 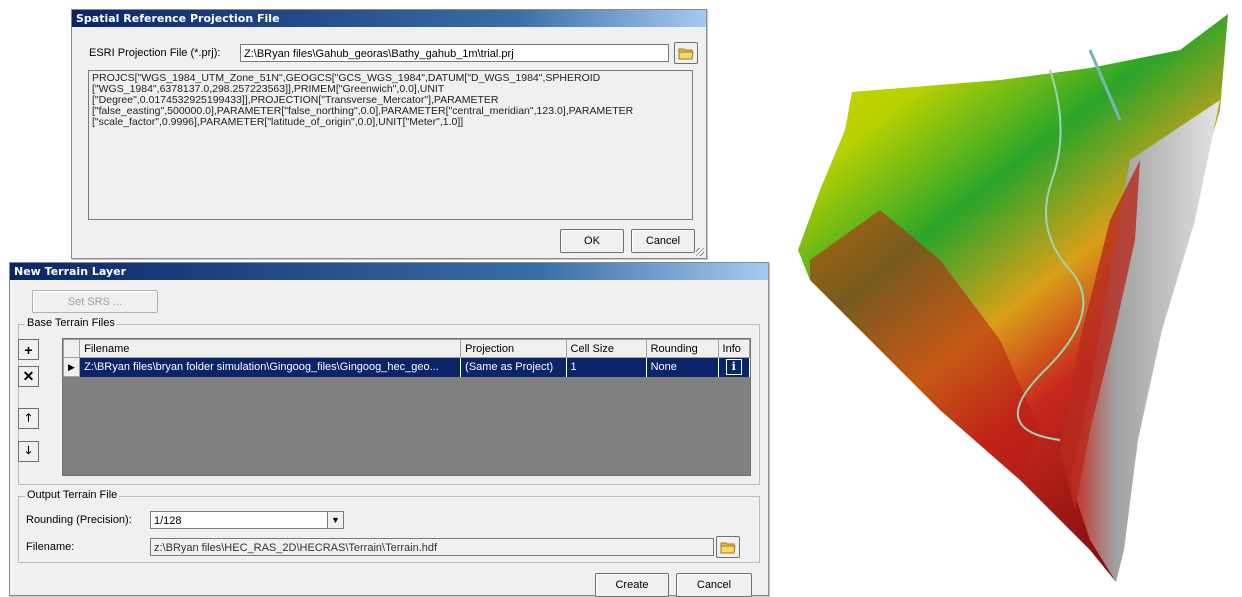 I want to click on filename-label: Filename:, so click(x=50, y=547).